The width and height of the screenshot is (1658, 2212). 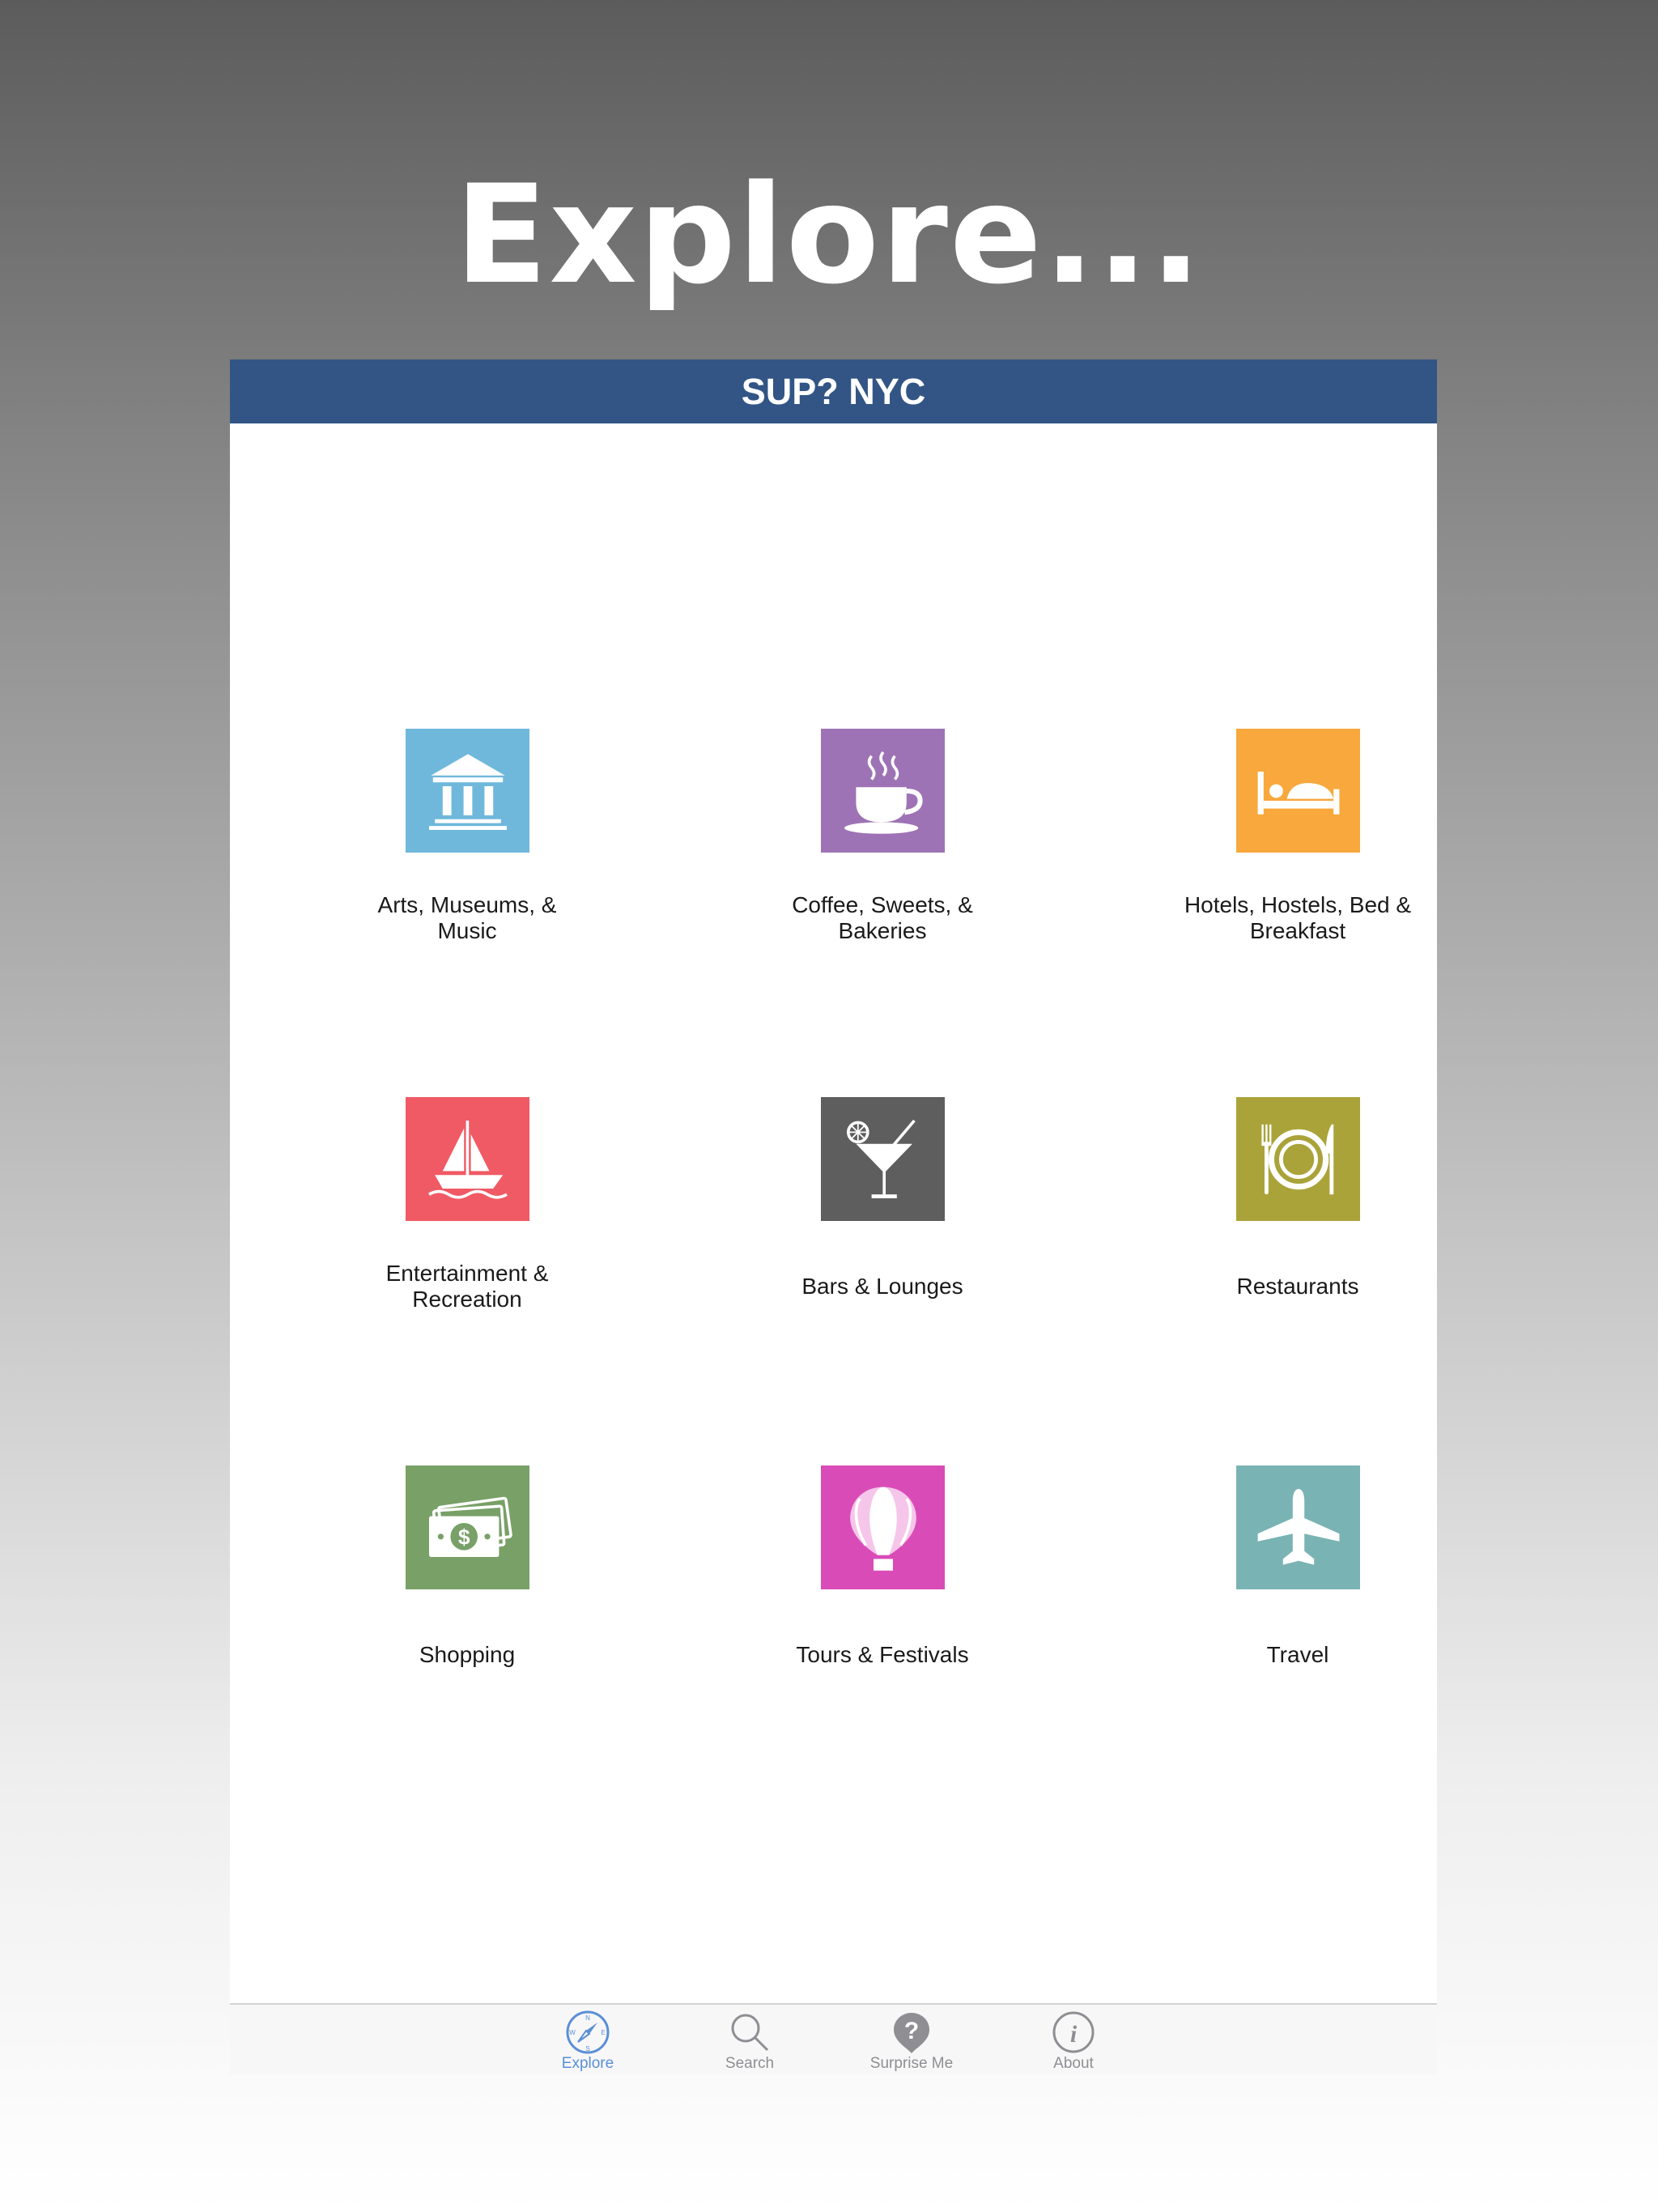 What do you see at coordinates (1298, 1159) in the screenshot?
I see `plate-cutlery-icon` at bounding box center [1298, 1159].